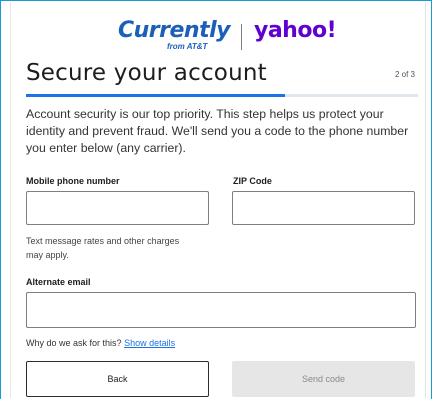 This screenshot has height=400, width=432. What do you see at coordinates (221, 310) in the screenshot?
I see `alternate-email-input` at bounding box center [221, 310].